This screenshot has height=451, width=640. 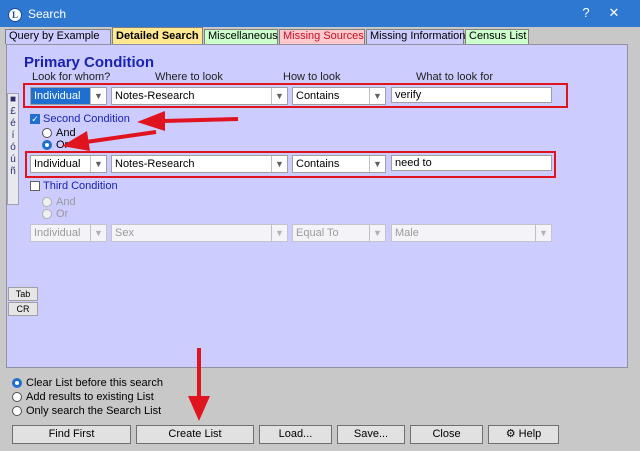 I want to click on third-what-select: Male ▼, so click(x=471, y=233).